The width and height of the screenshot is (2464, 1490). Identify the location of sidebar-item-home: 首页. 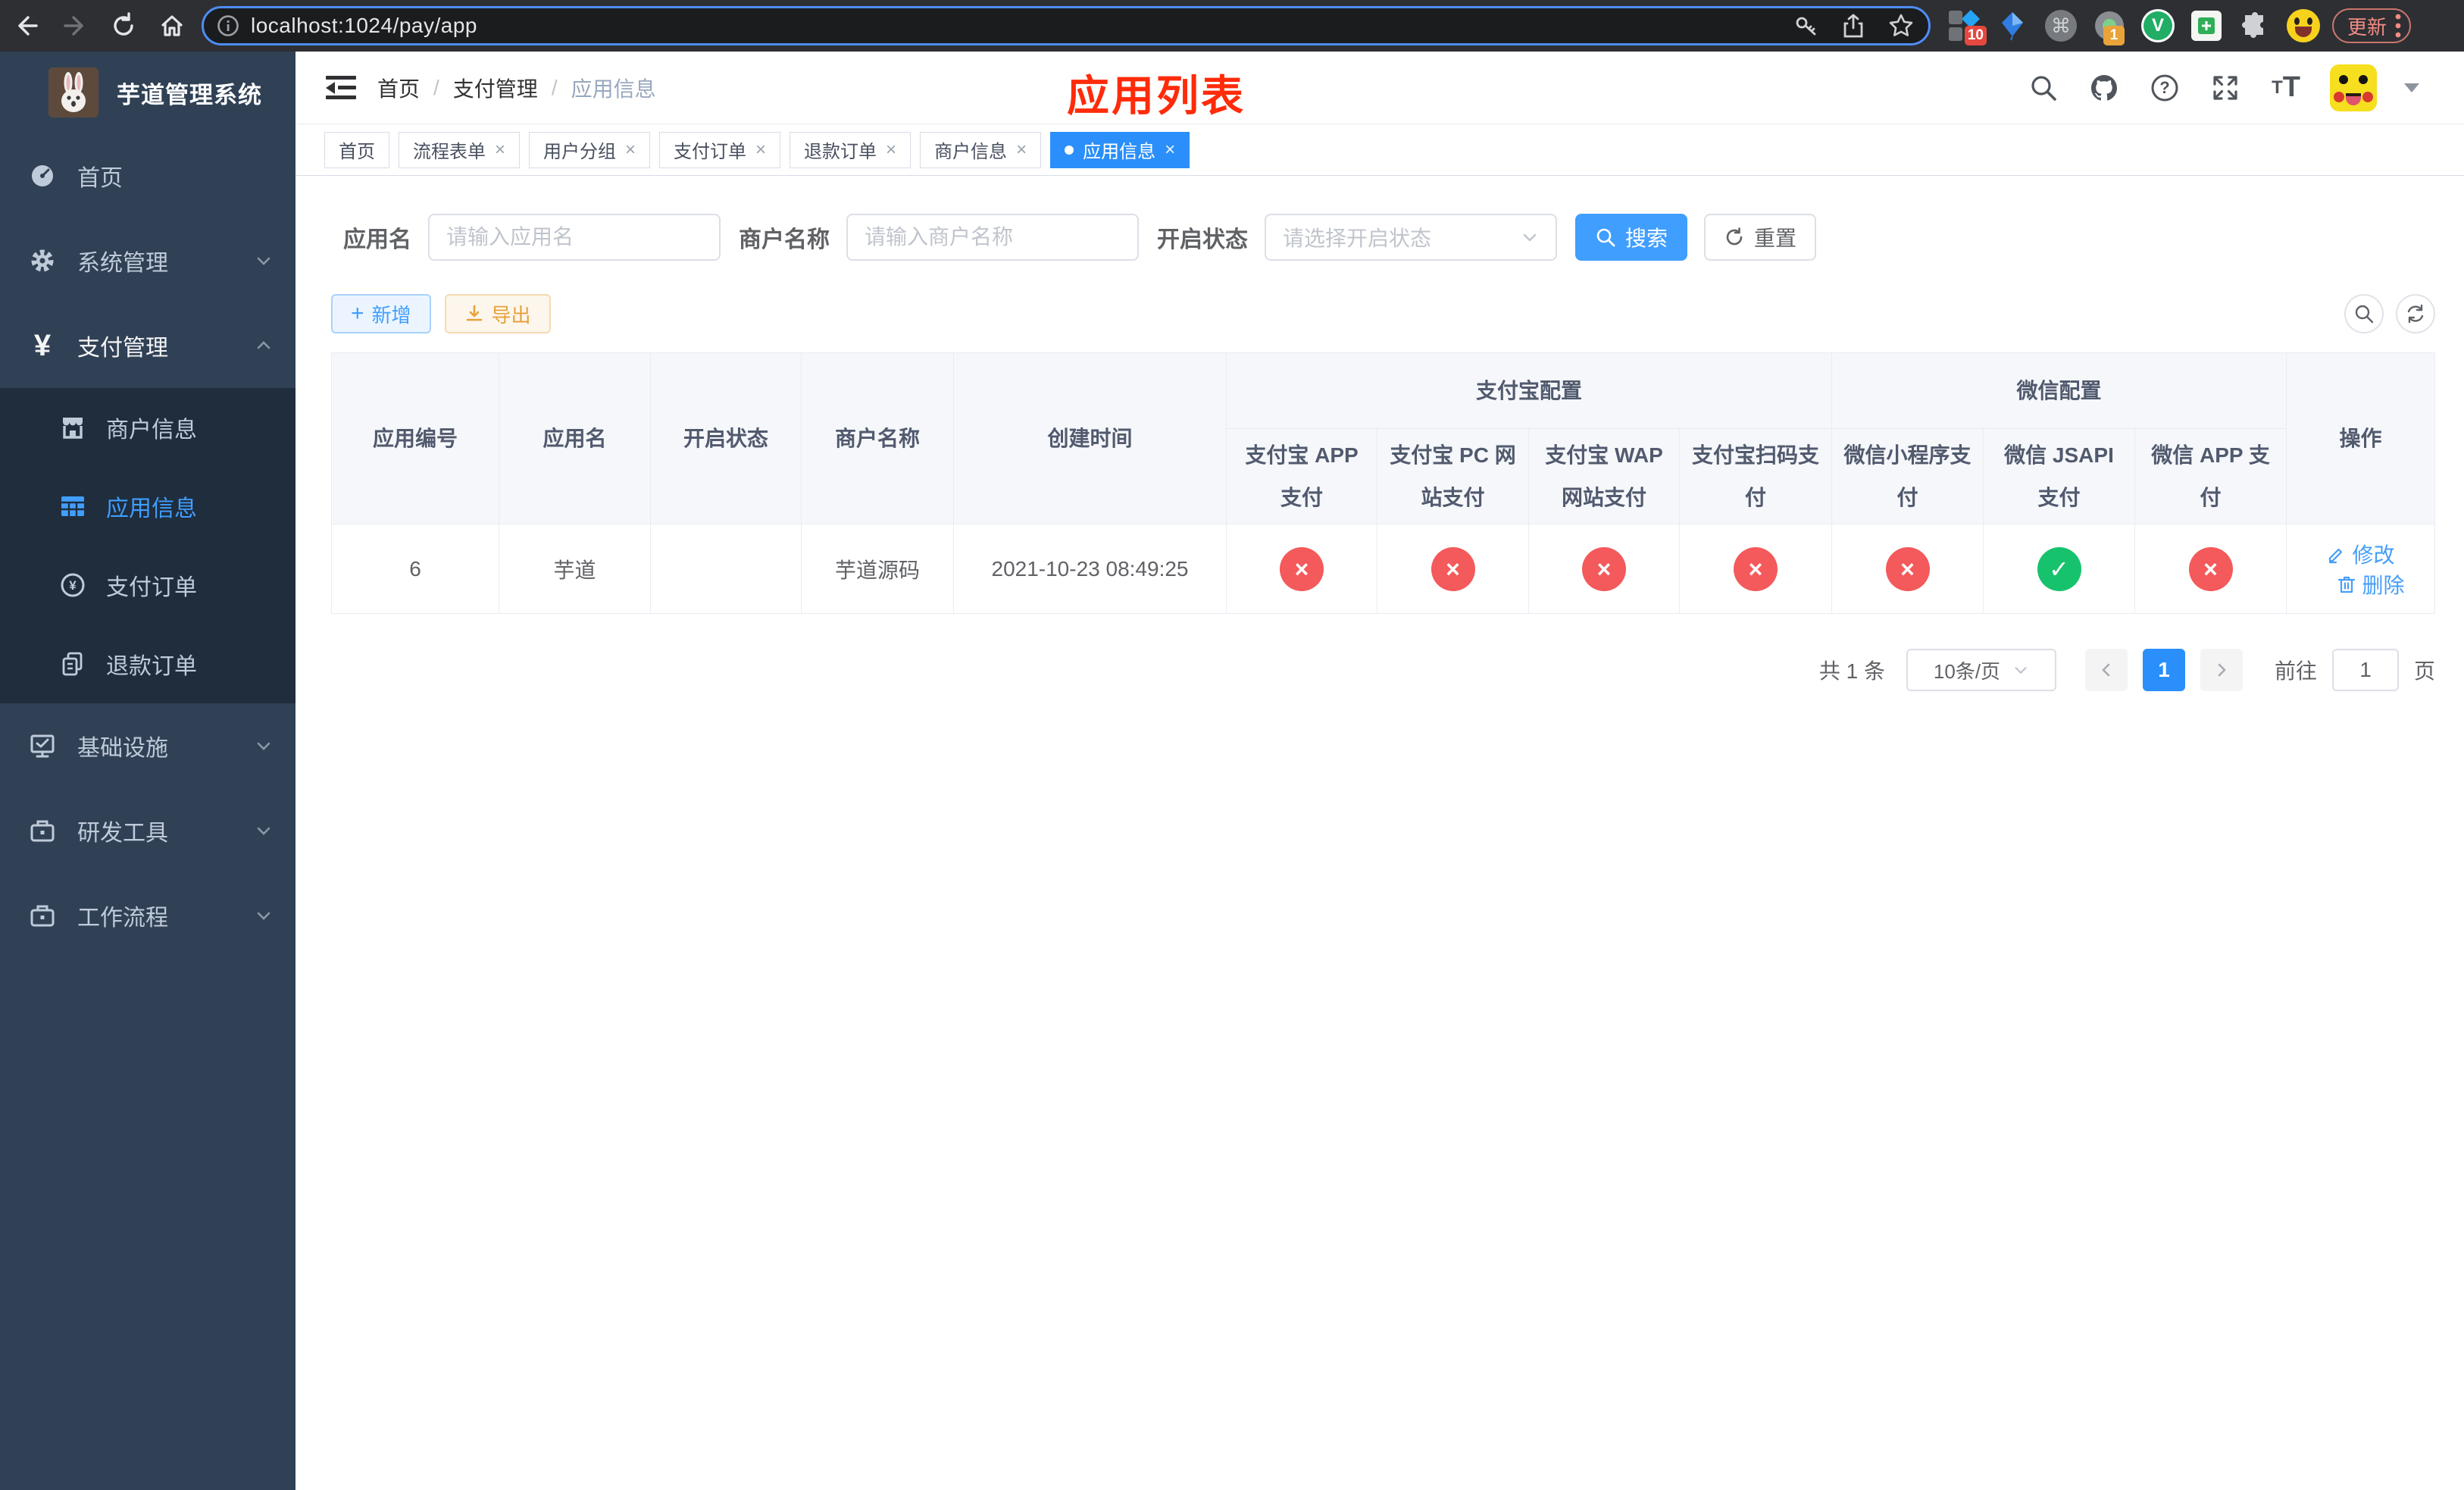
(147, 176).